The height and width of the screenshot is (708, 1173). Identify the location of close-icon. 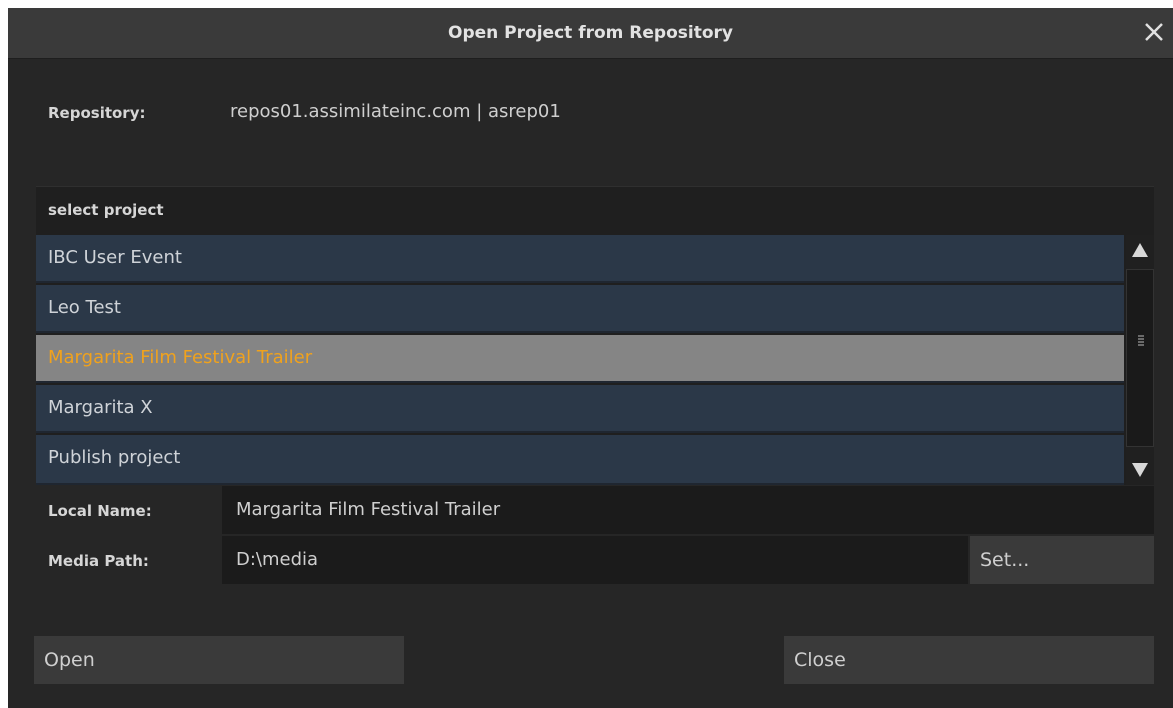
(1154, 32).